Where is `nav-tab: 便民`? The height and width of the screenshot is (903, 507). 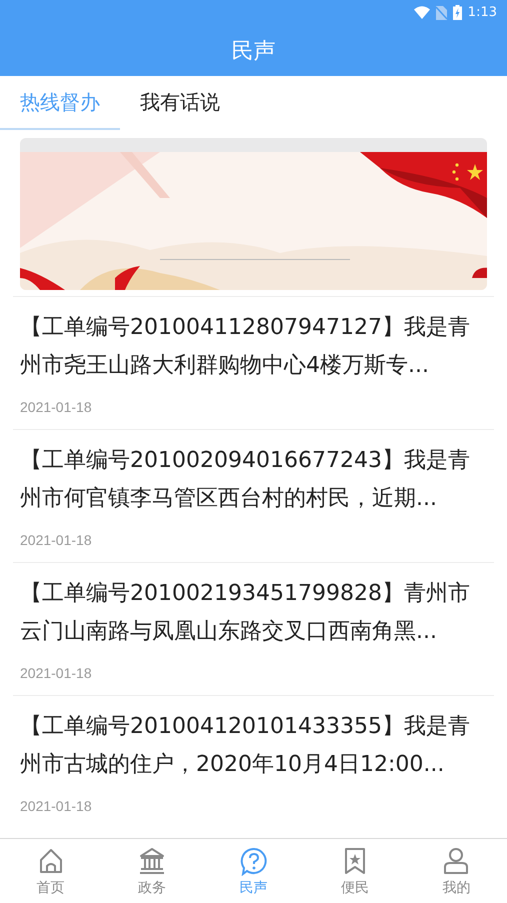
nav-tab: 便民 is located at coordinates (355, 871).